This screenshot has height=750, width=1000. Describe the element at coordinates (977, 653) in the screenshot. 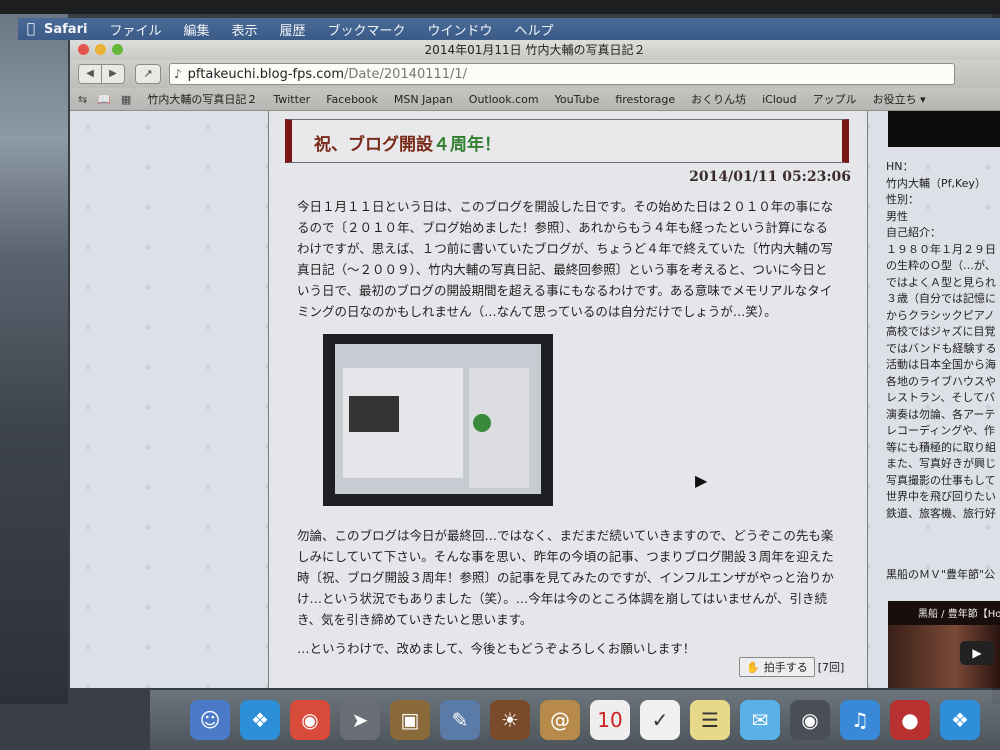

I see `play-icon: ▶` at that location.